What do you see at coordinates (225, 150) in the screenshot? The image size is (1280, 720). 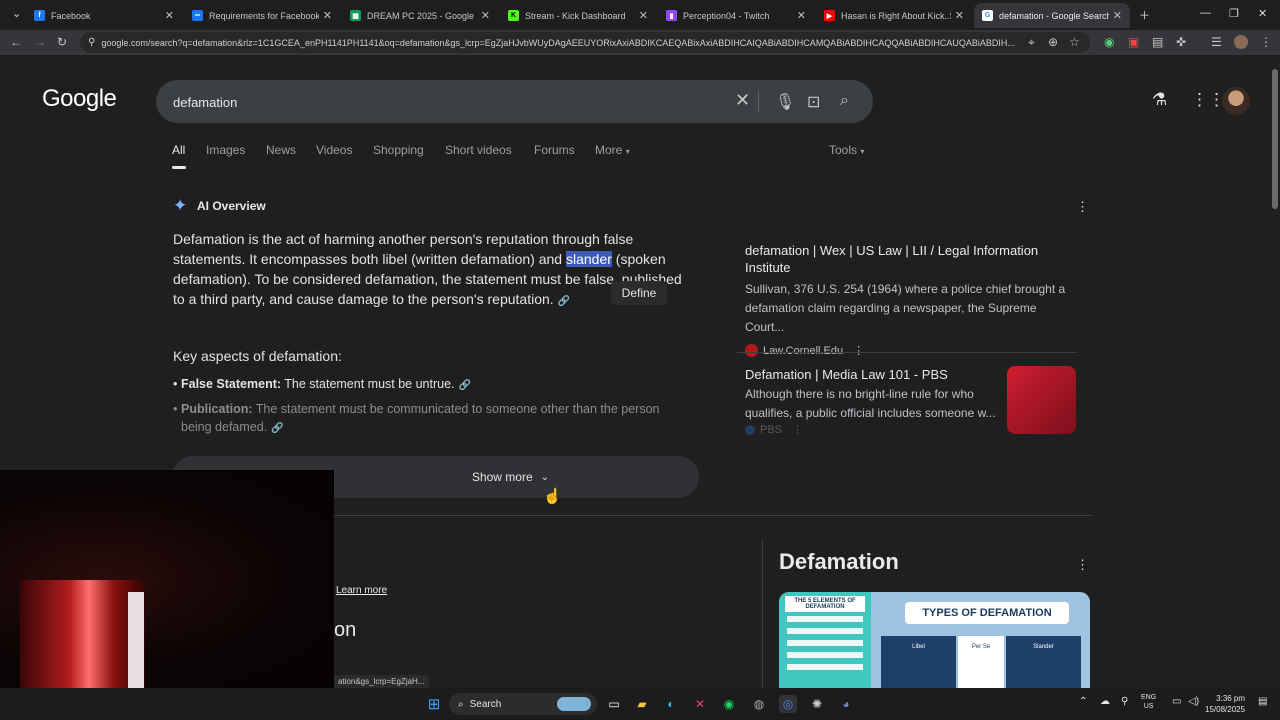 I see `tab-images: Images` at bounding box center [225, 150].